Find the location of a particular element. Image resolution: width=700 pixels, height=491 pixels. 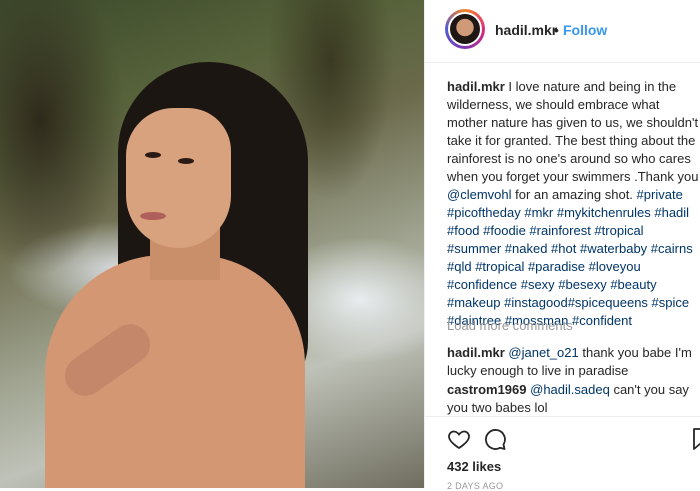

comment-icon is located at coordinates (495, 439).